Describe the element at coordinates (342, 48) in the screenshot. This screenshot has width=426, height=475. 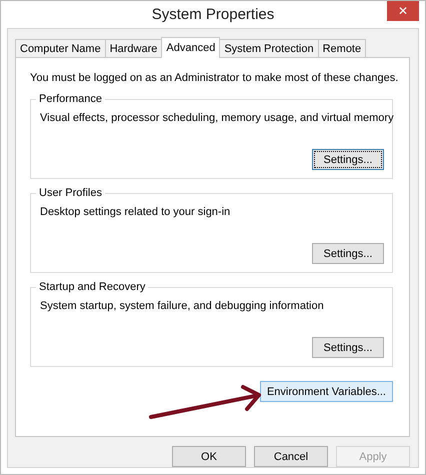
I see `tab: Remote` at that location.